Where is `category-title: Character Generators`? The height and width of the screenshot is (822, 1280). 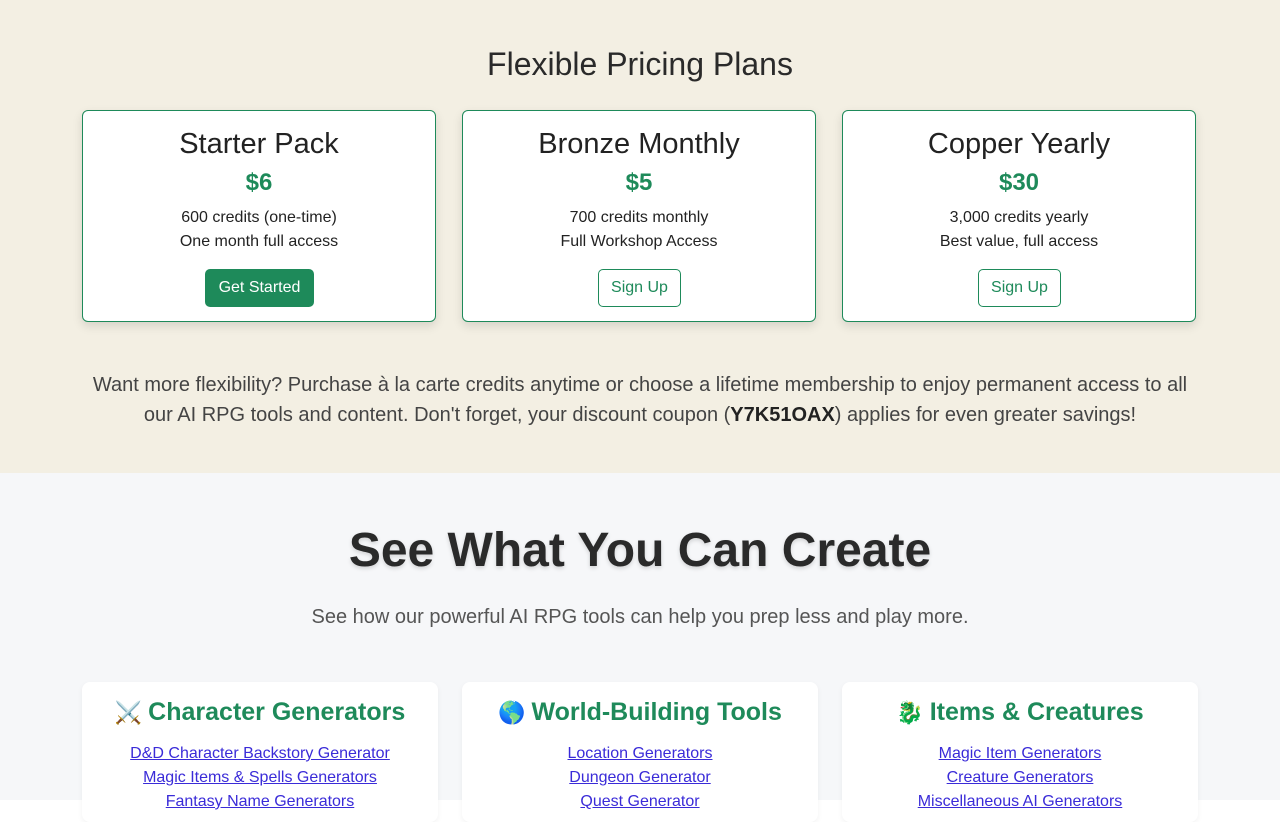 category-title: Character Generators is located at coordinates (277, 712).